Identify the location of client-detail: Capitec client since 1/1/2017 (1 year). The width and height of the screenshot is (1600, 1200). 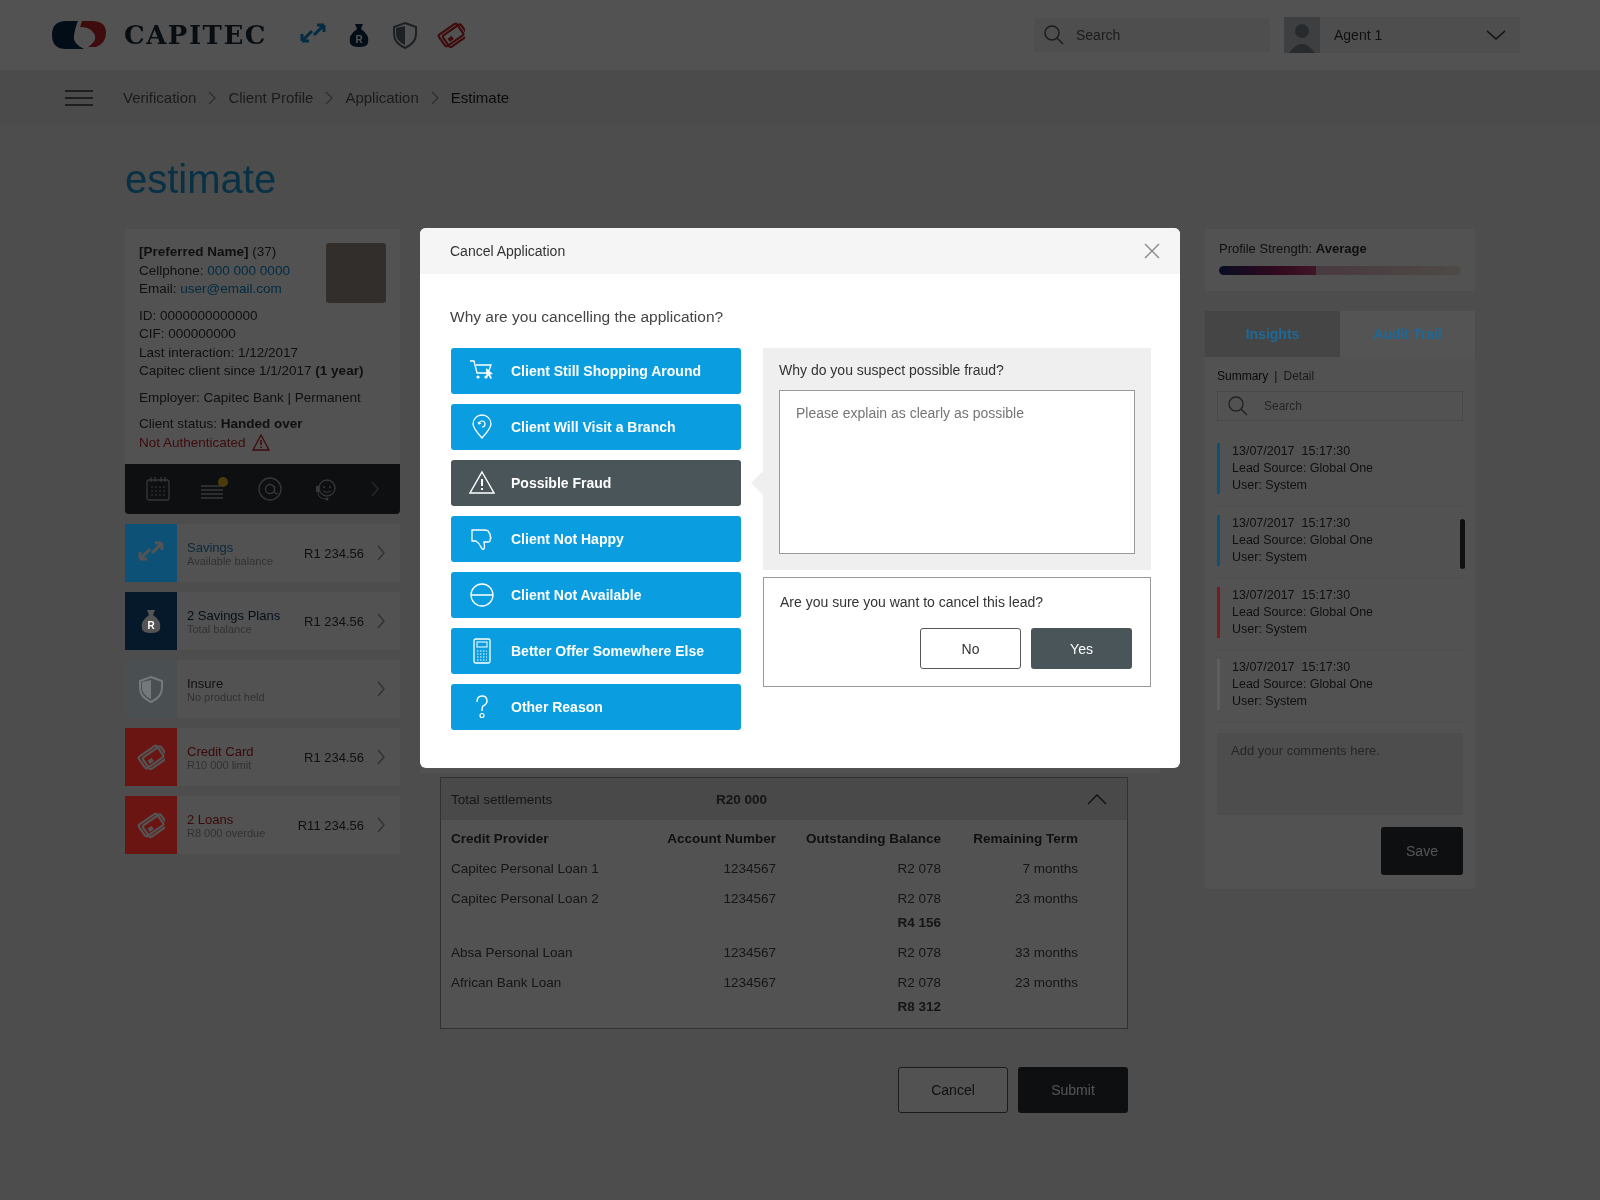
(252, 371).